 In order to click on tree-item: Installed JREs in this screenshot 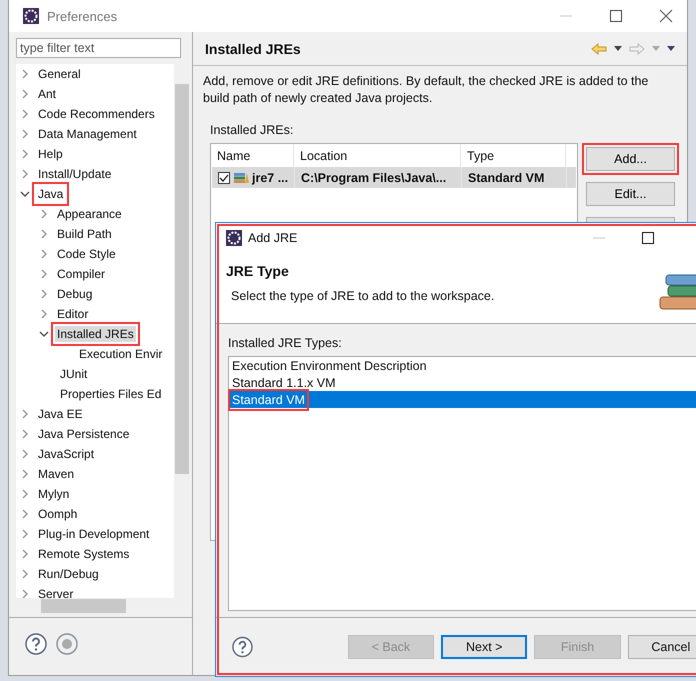, I will do `click(95, 334)`.